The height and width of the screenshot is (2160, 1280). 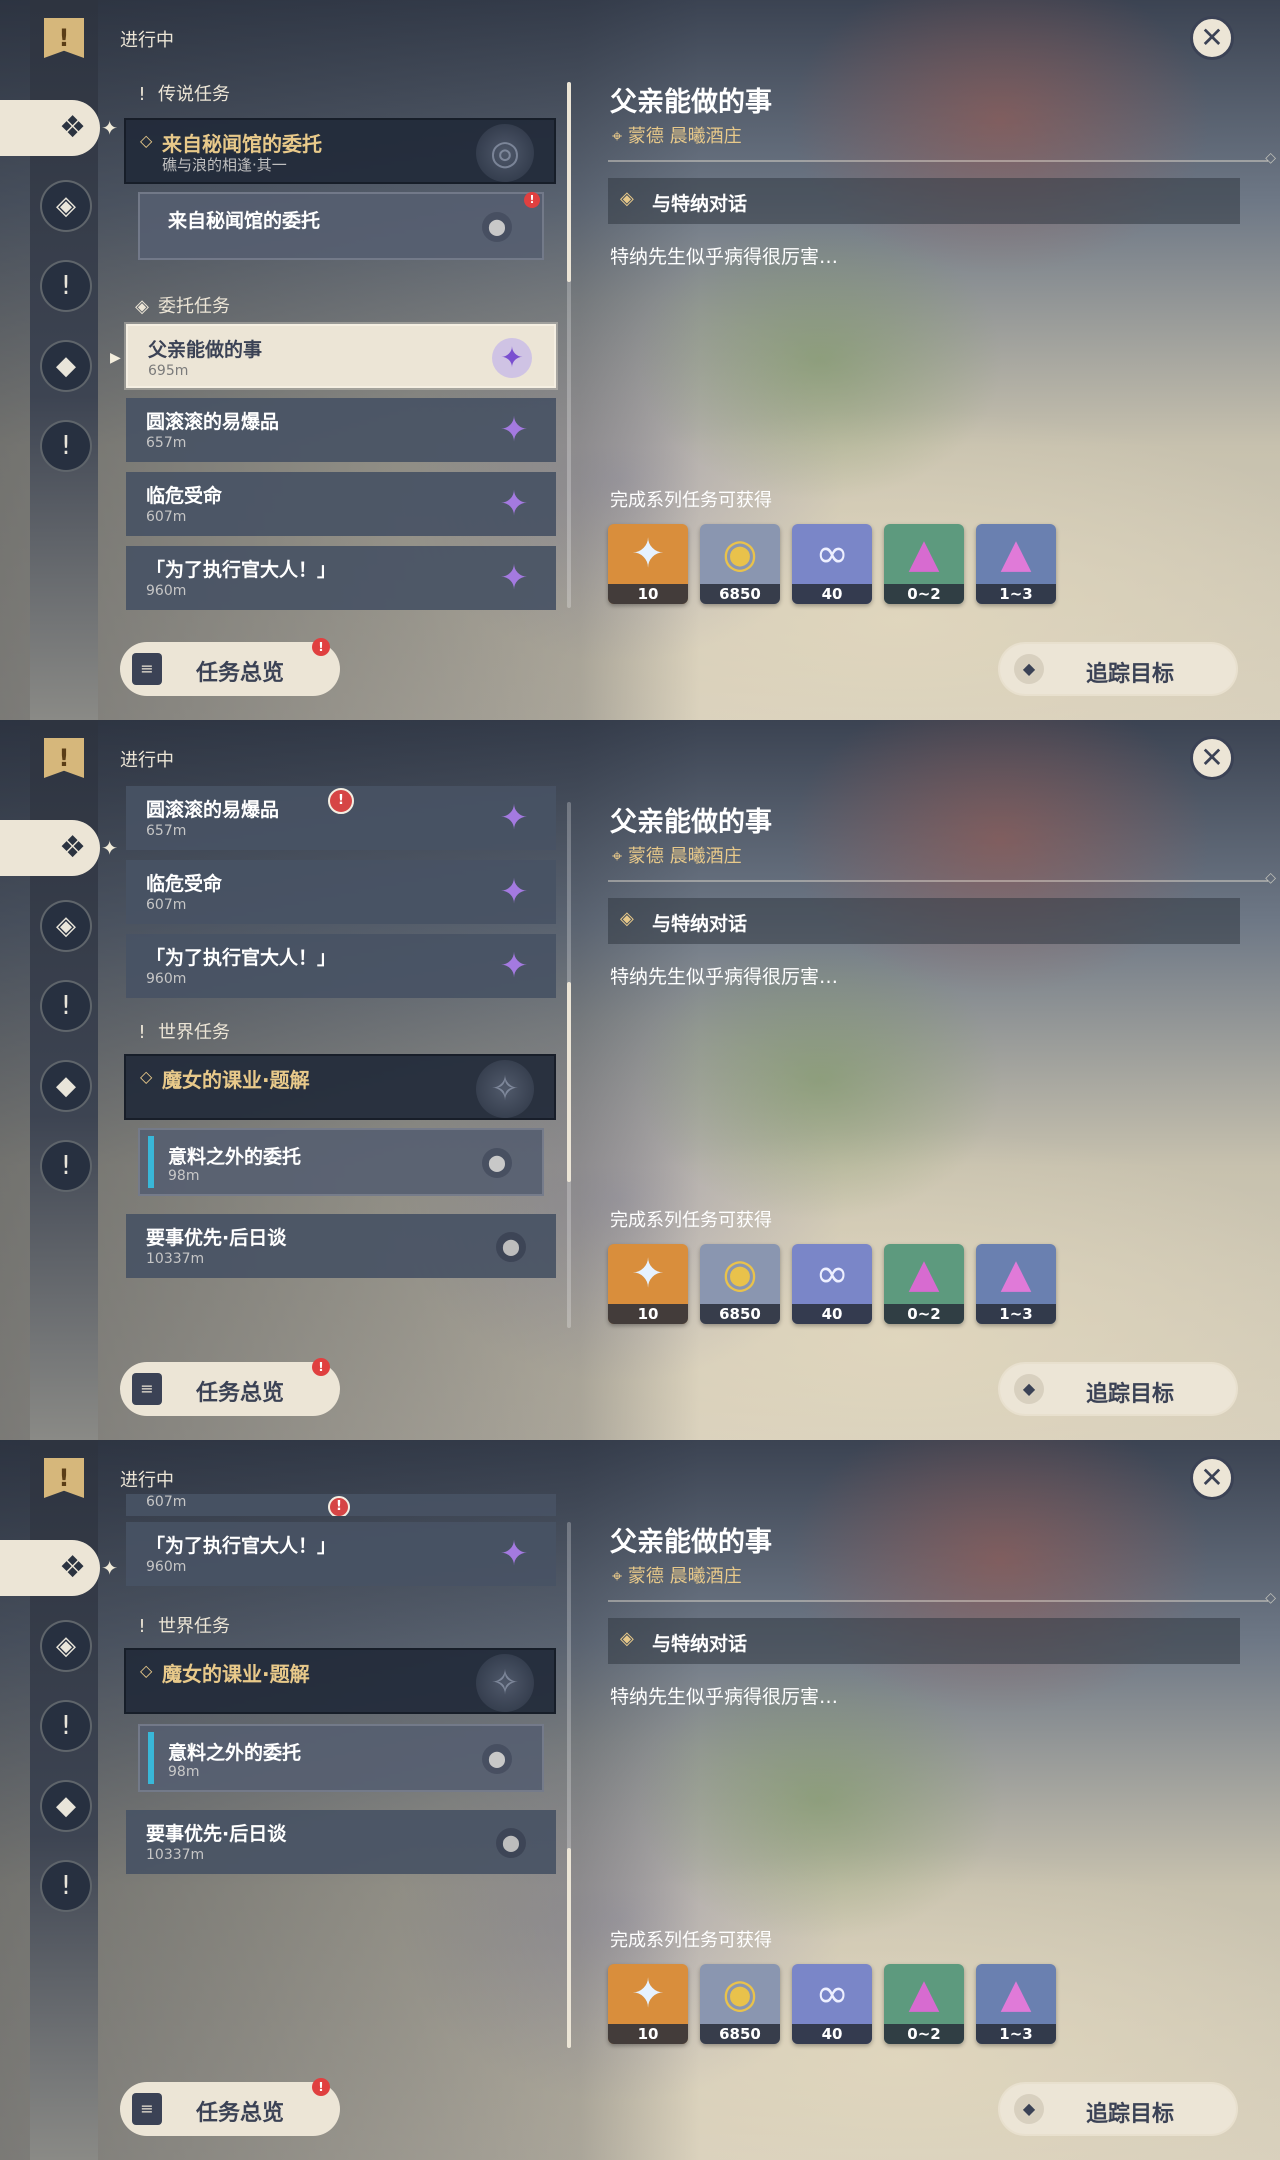 I want to click on exclamation-icon: !, so click(x=142, y=1032).